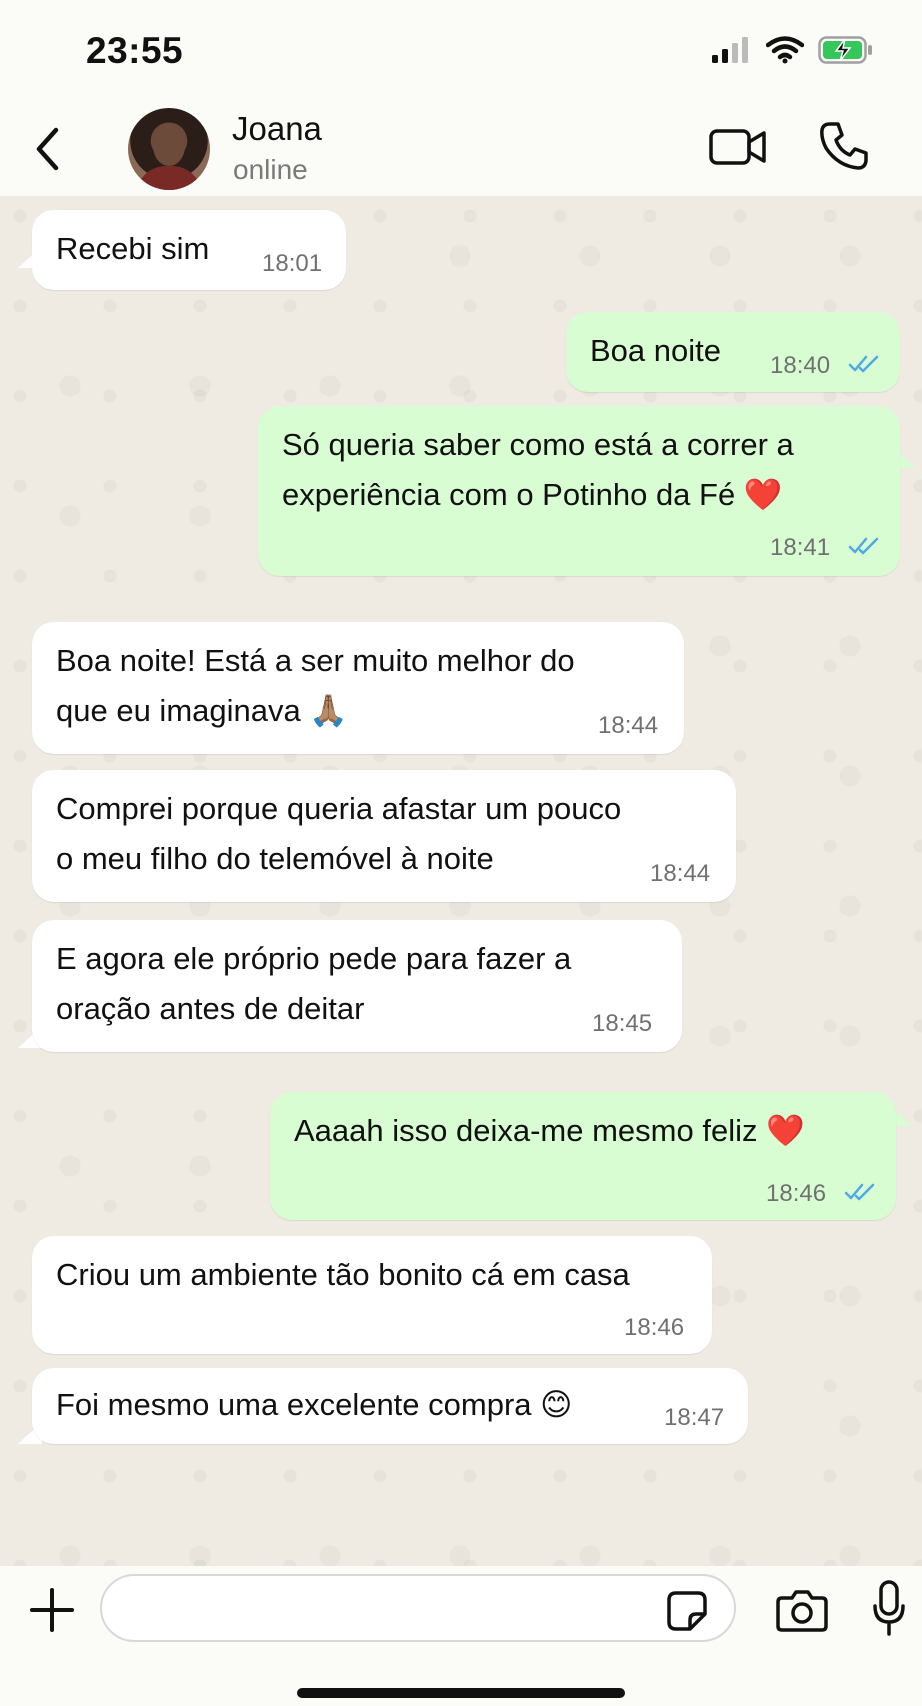  What do you see at coordinates (48, 149) in the screenshot?
I see `chevron-left-icon` at bounding box center [48, 149].